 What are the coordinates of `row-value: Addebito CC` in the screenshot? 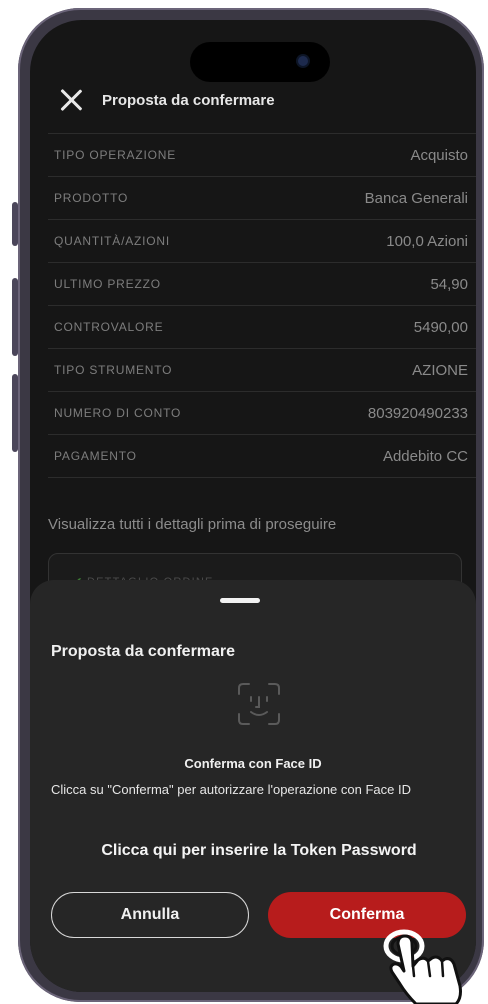 It's located at (425, 456).